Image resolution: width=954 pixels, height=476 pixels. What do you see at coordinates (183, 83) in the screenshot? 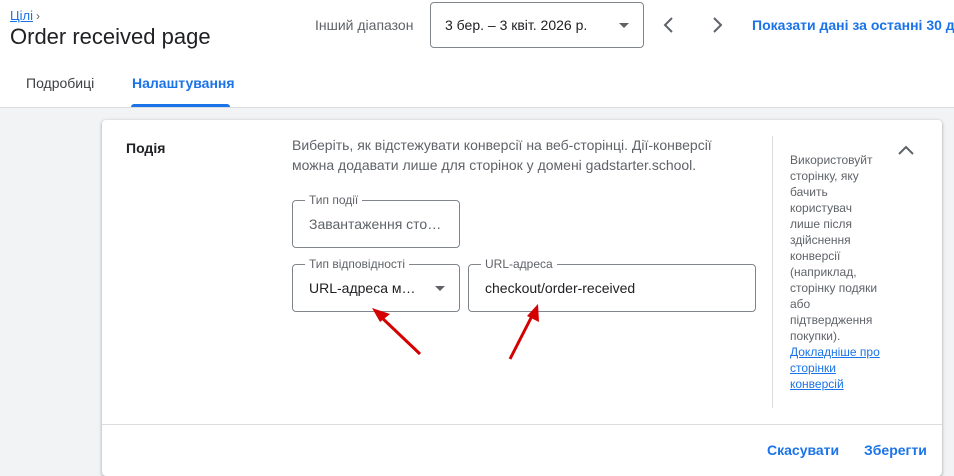
I see `tab-settings: Налаштування` at bounding box center [183, 83].